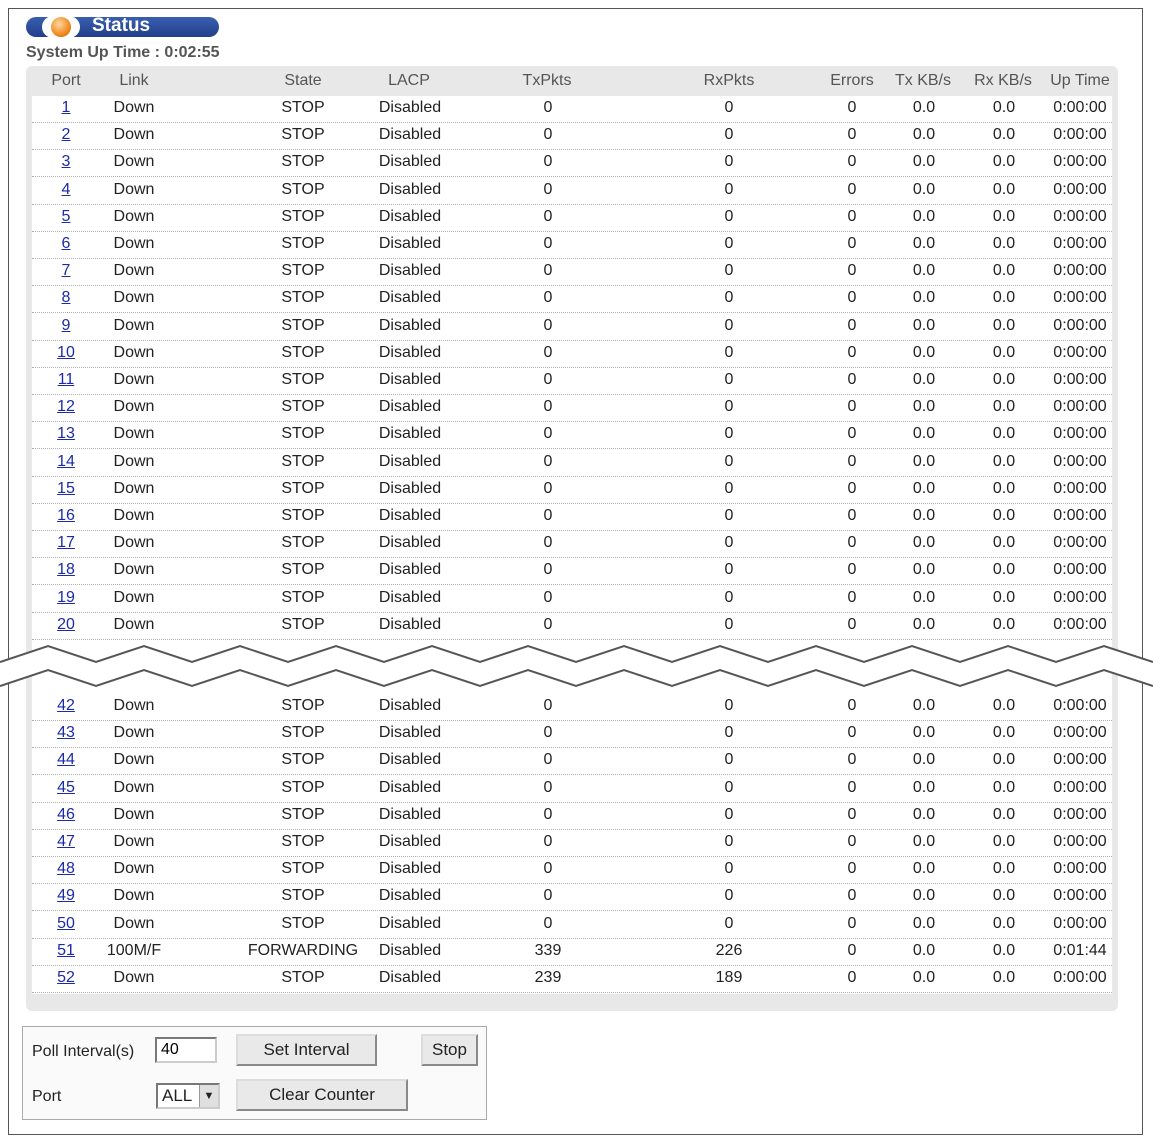  Describe the element at coordinates (66, 598) in the screenshot. I see `port-link: 19` at that location.